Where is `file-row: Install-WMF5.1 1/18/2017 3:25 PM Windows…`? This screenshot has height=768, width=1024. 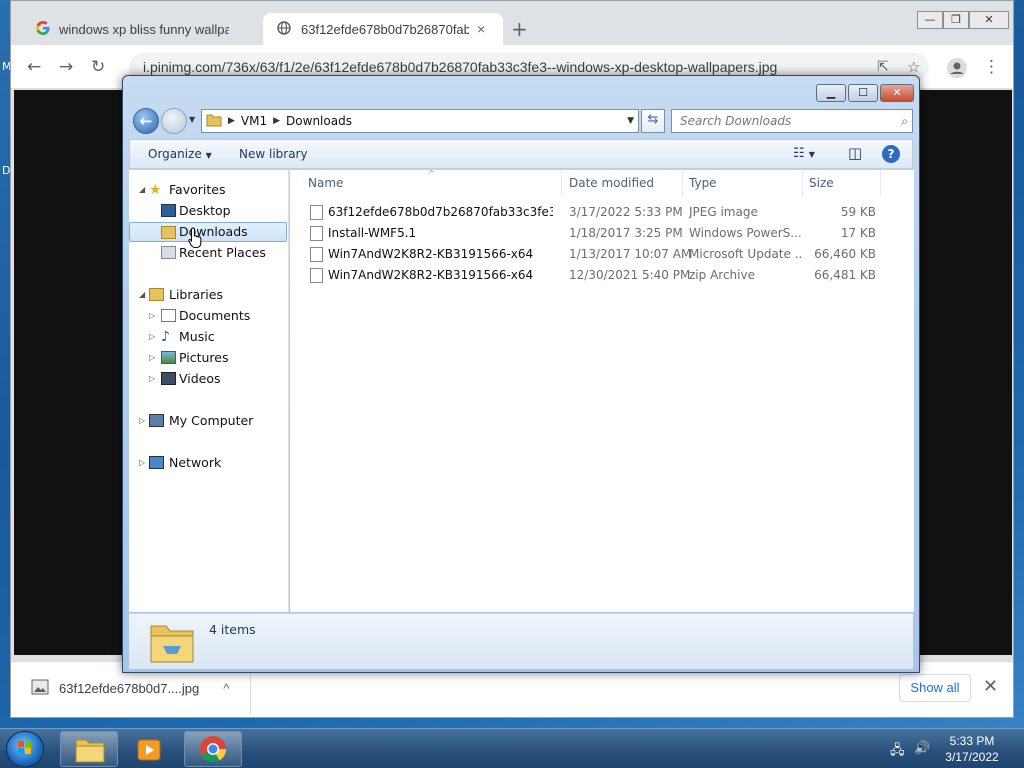 file-row: Install-WMF5.1 1/18/2017 3:25 PM Windows… is located at coordinates (590, 233).